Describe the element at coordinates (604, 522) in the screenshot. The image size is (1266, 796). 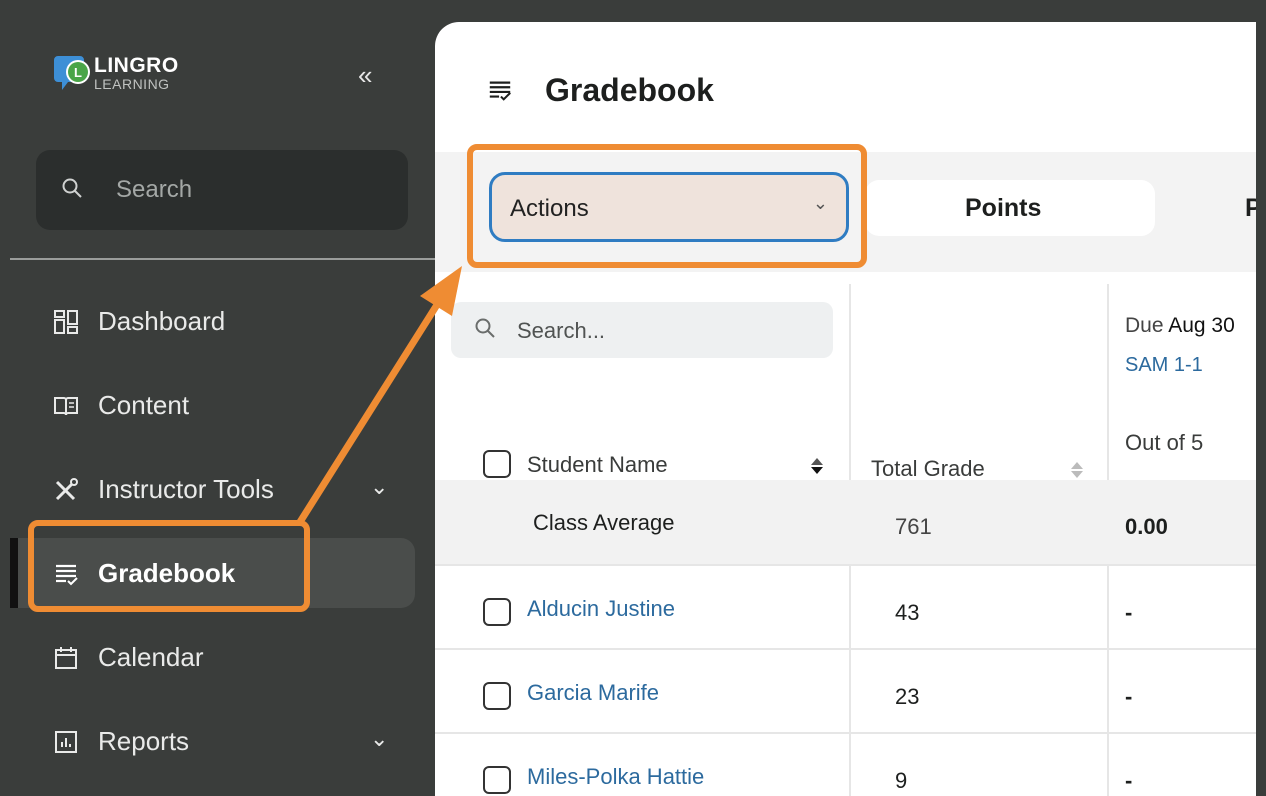
I see `class-average-label: Class Average` at that location.